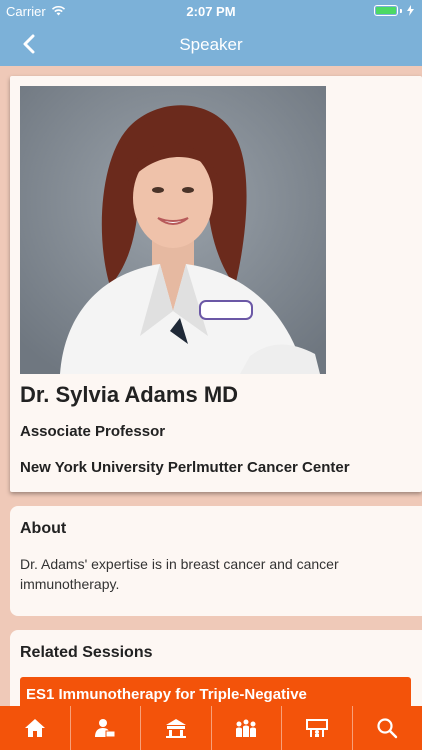 This screenshot has height=750, width=422. Describe the element at coordinates (129, 394) in the screenshot. I see `speaker-name: Dr. Sylvia Adams MD` at that location.